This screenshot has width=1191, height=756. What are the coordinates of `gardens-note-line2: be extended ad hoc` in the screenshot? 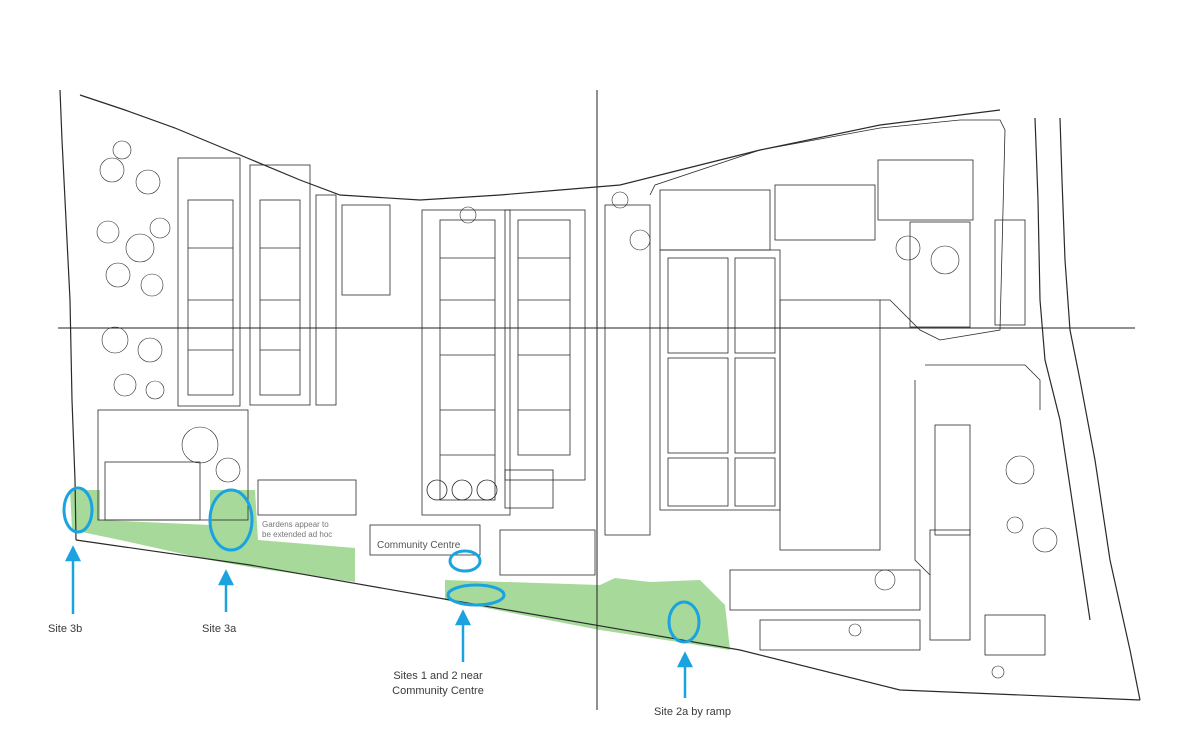 It's located at (297, 534).